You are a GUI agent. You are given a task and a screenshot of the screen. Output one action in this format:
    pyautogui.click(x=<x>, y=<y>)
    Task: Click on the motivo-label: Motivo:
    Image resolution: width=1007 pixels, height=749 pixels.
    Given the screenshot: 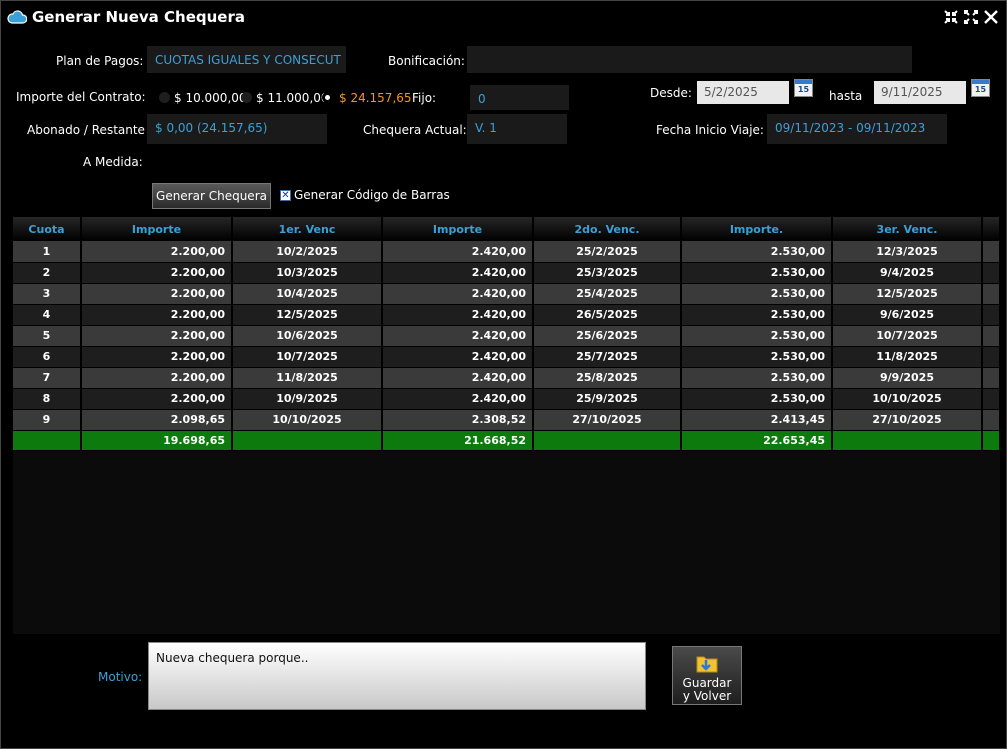 What is the action you would take?
    pyautogui.click(x=120, y=677)
    